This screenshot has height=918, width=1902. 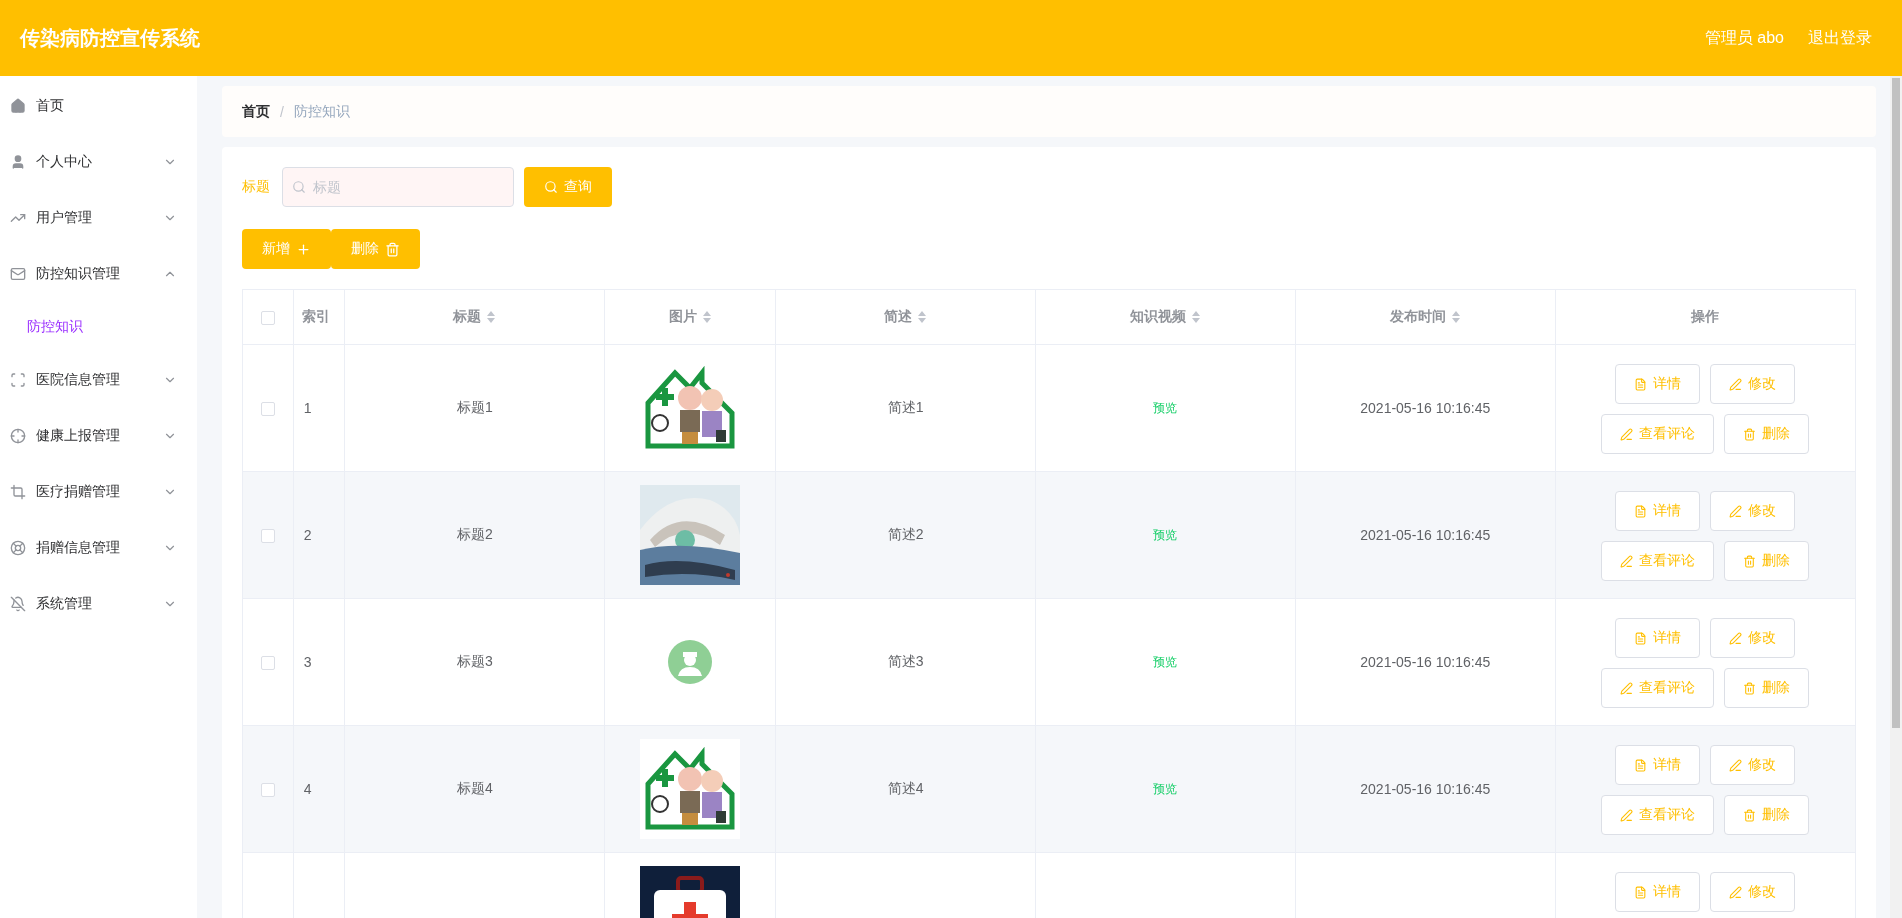 What do you see at coordinates (286, 249) in the screenshot?
I see `action-button: 新增` at bounding box center [286, 249].